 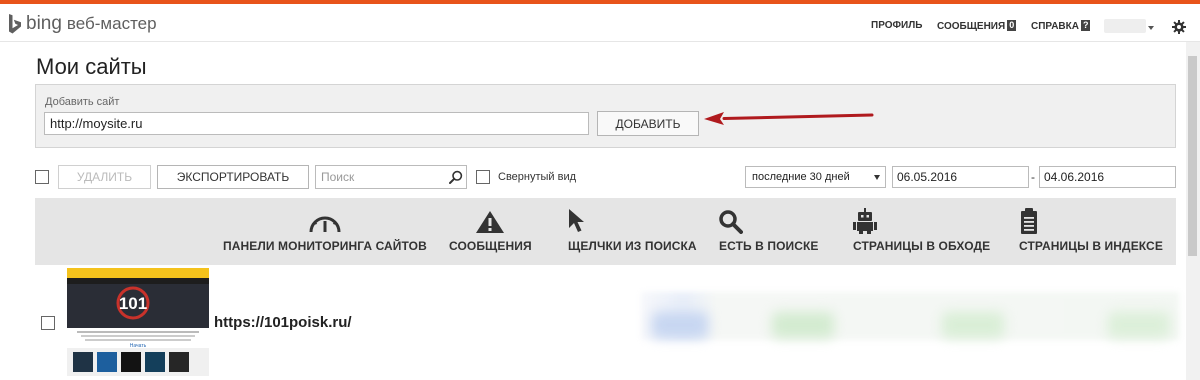 What do you see at coordinates (632, 221) in the screenshot?
I see `cursor-icon` at bounding box center [632, 221].